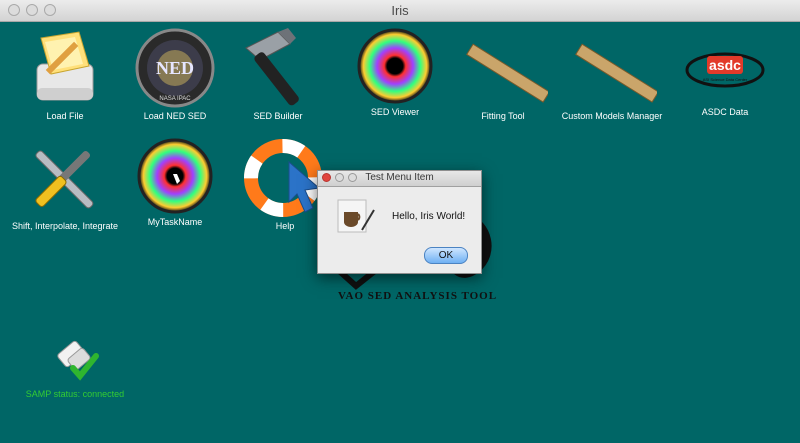 Image resolution: width=800 pixels, height=443 pixels. I want to click on test-menu-dialog: Test Menu Item Hello, Iris World! OK, so click(399, 222).